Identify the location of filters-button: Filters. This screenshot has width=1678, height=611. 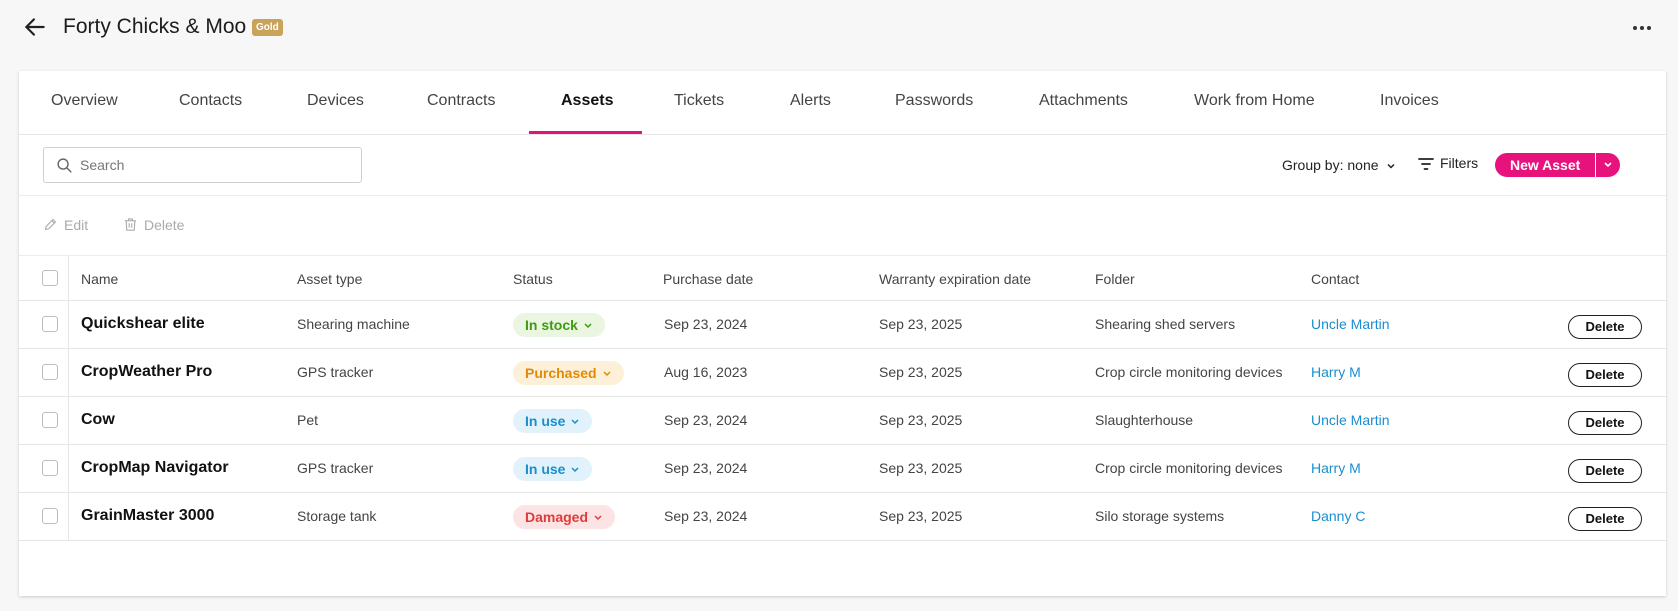
(1448, 163).